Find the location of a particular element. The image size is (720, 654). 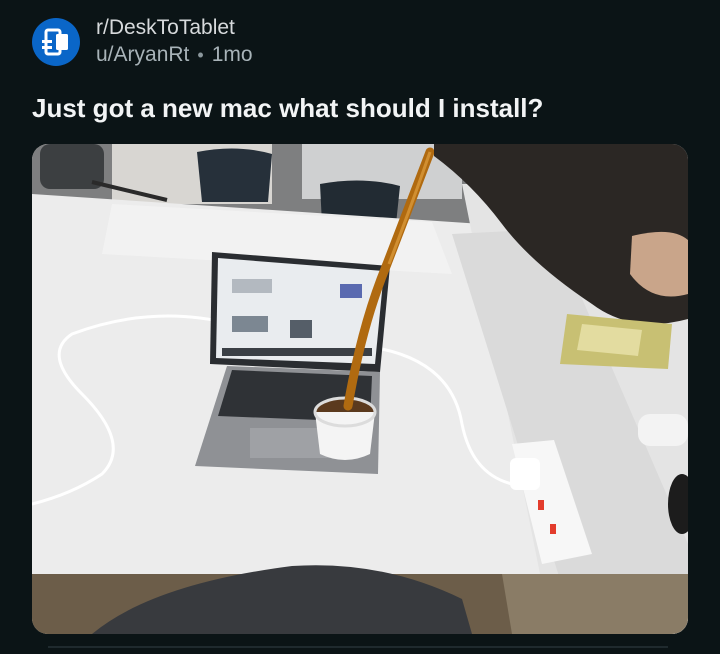

post-meta: r/DeskToTablet u/AryanRt • 1mo is located at coordinates (174, 42).